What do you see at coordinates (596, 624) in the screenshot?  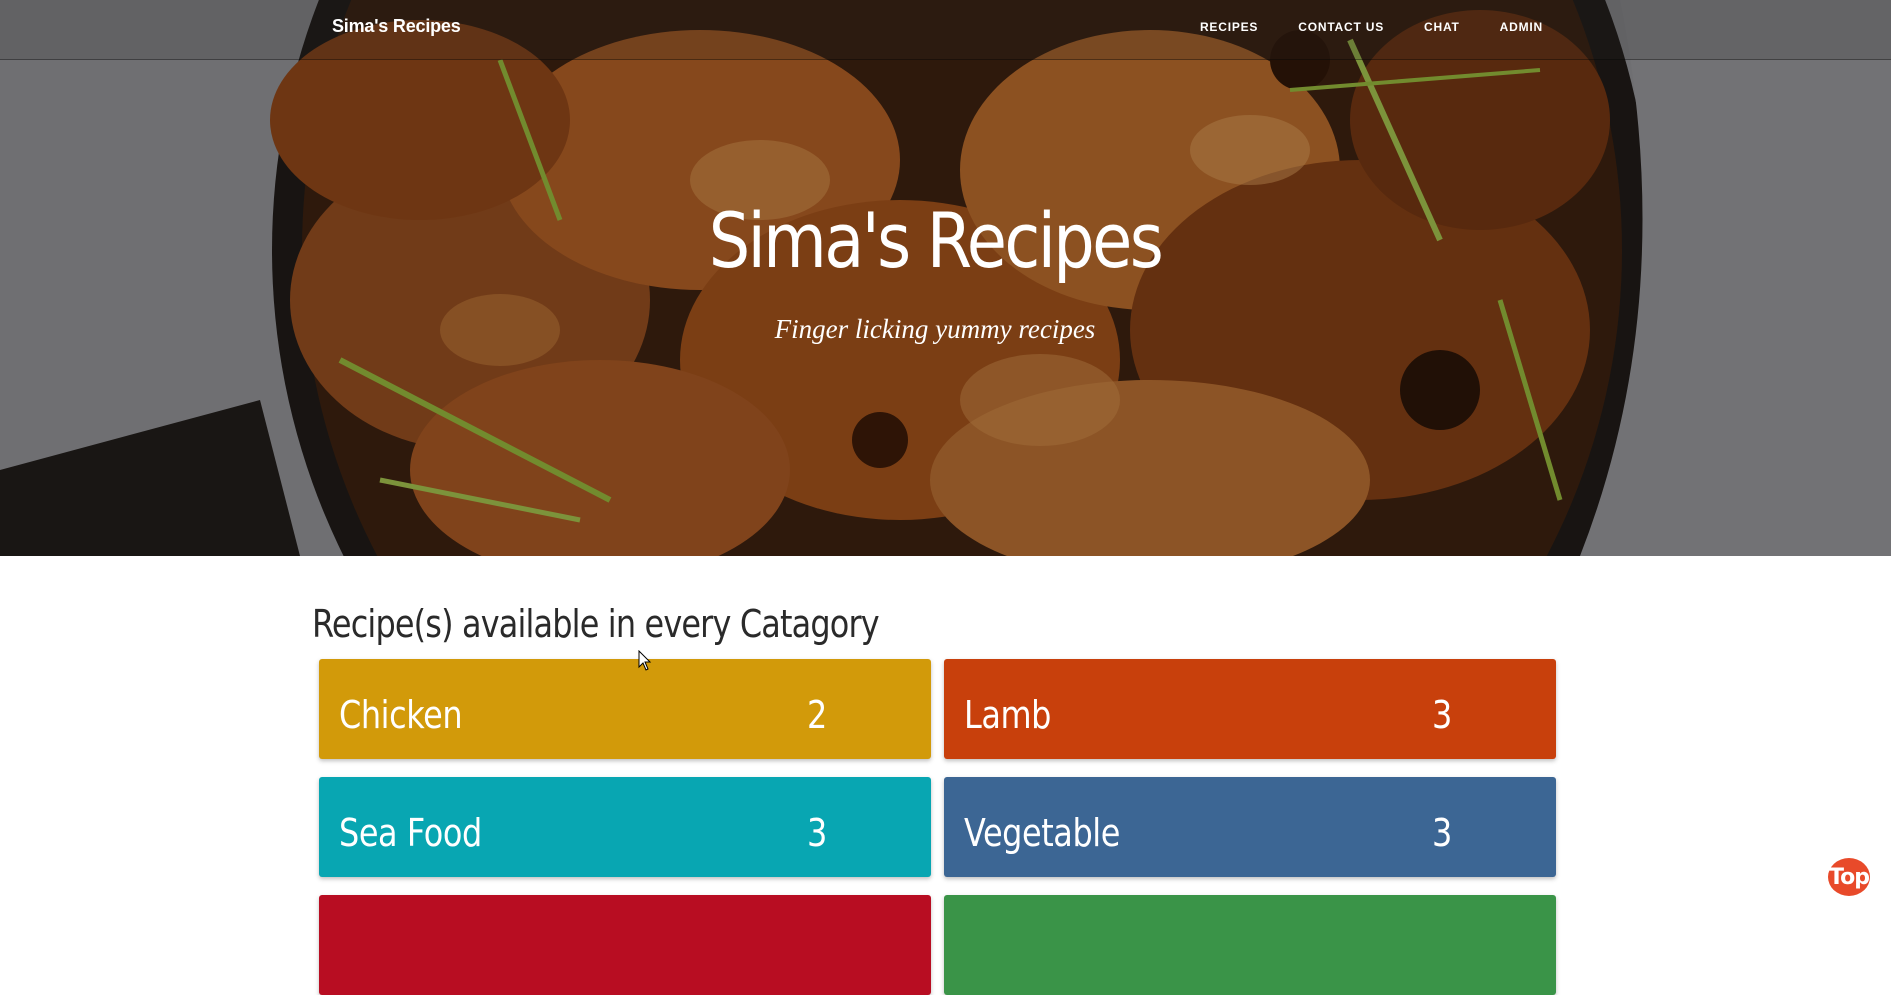 I see `categories-heading: Recipe(s) available in every Catagory` at bounding box center [596, 624].